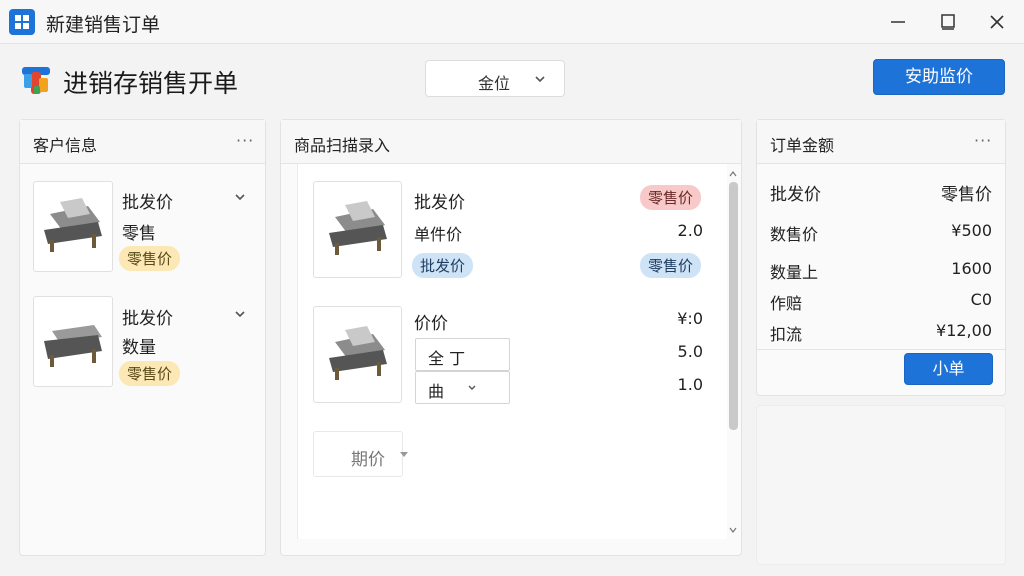  Describe the element at coordinates (368, 460) in the screenshot. I see `field-value: 期价` at that location.